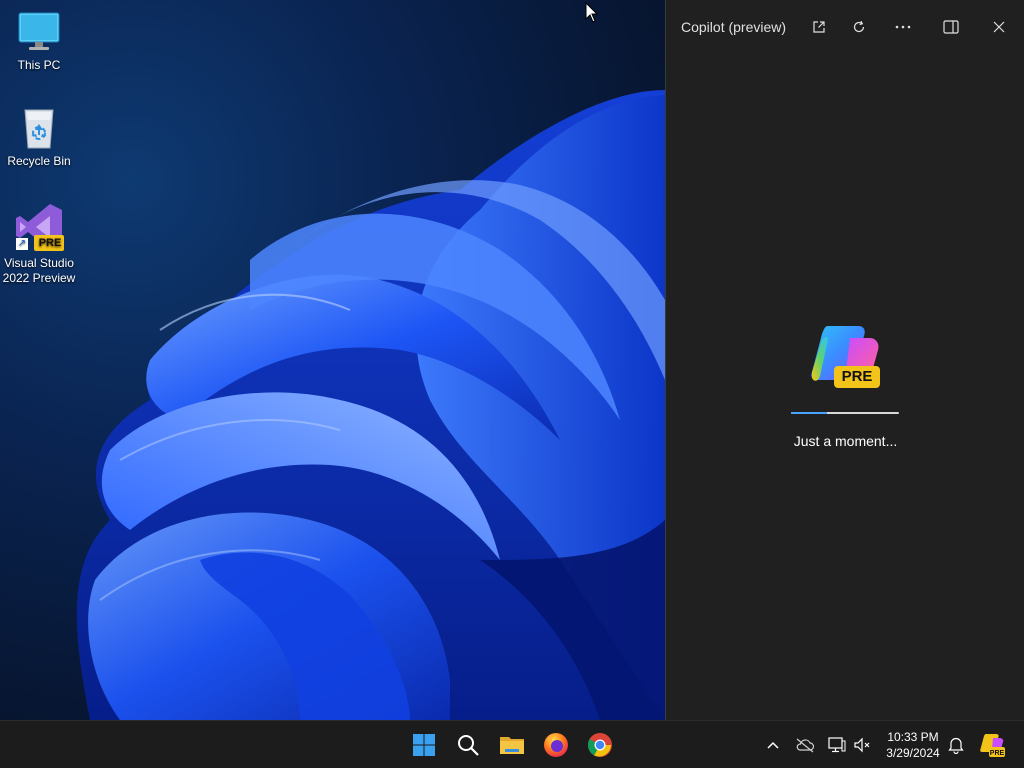 The width and height of the screenshot is (1024, 768). I want to click on volume-control, so click(863, 745).